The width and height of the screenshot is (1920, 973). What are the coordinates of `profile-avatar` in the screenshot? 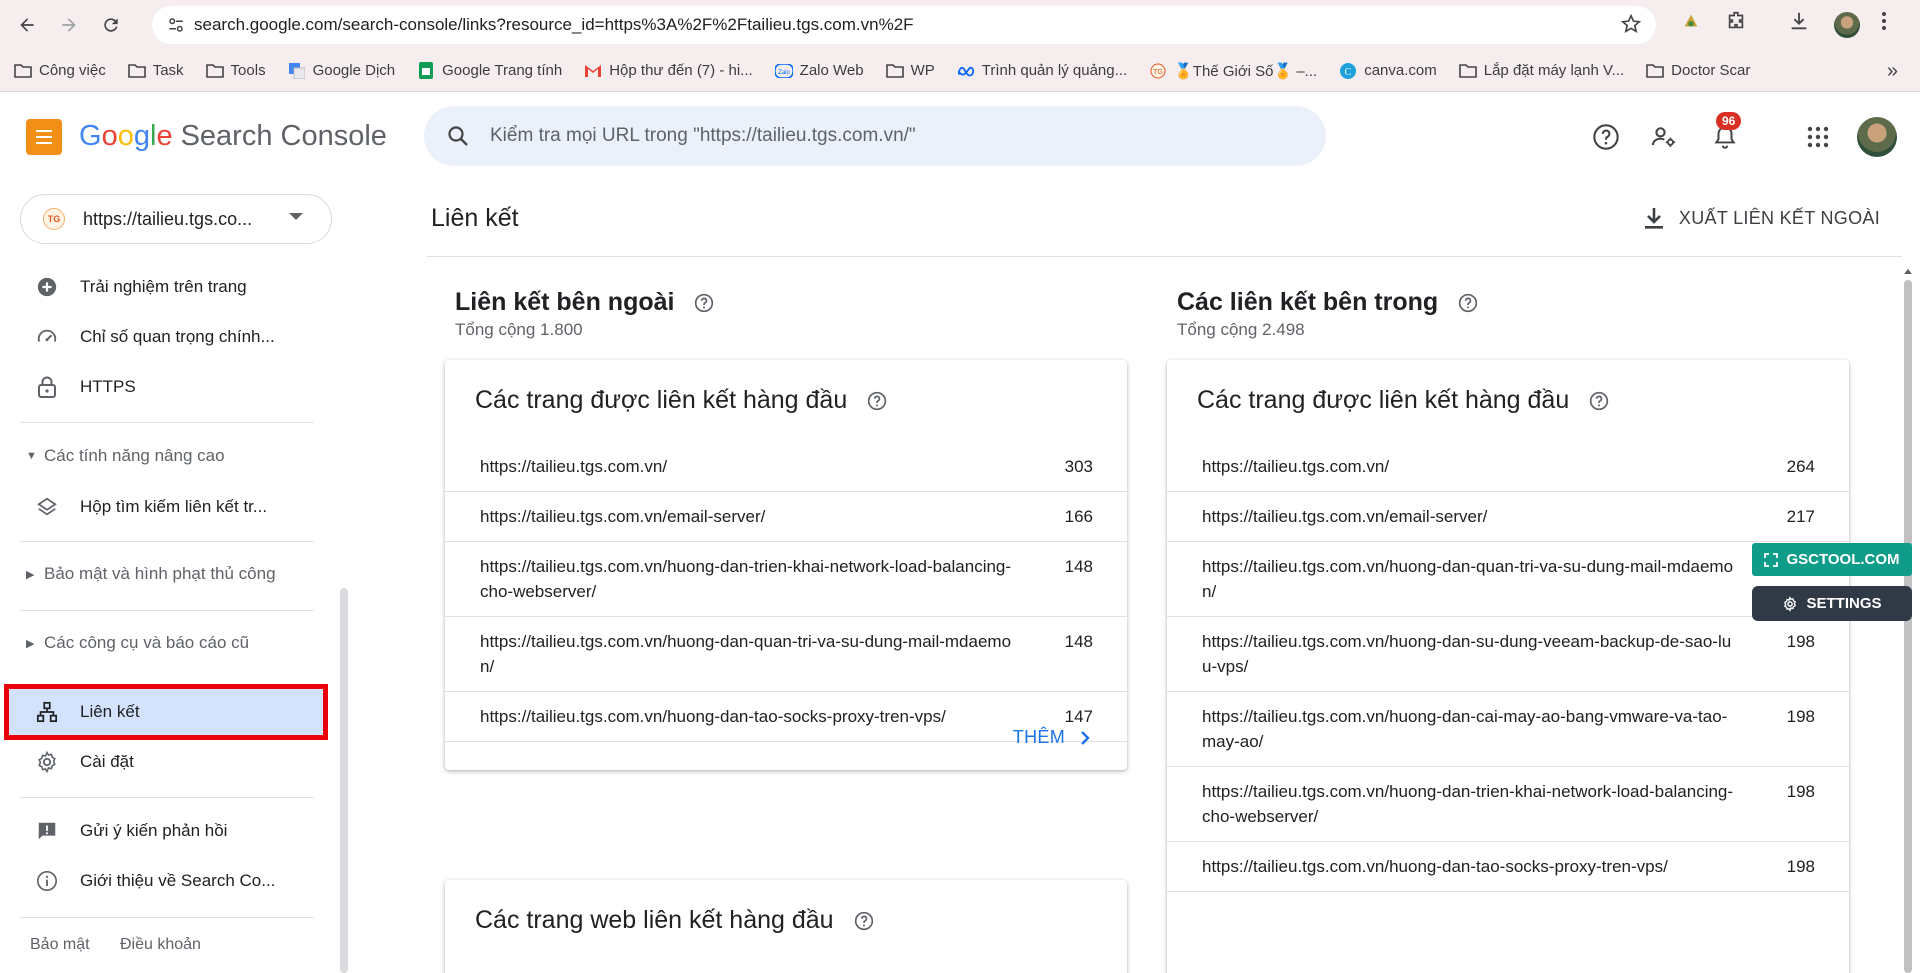 It's located at (1847, 25).